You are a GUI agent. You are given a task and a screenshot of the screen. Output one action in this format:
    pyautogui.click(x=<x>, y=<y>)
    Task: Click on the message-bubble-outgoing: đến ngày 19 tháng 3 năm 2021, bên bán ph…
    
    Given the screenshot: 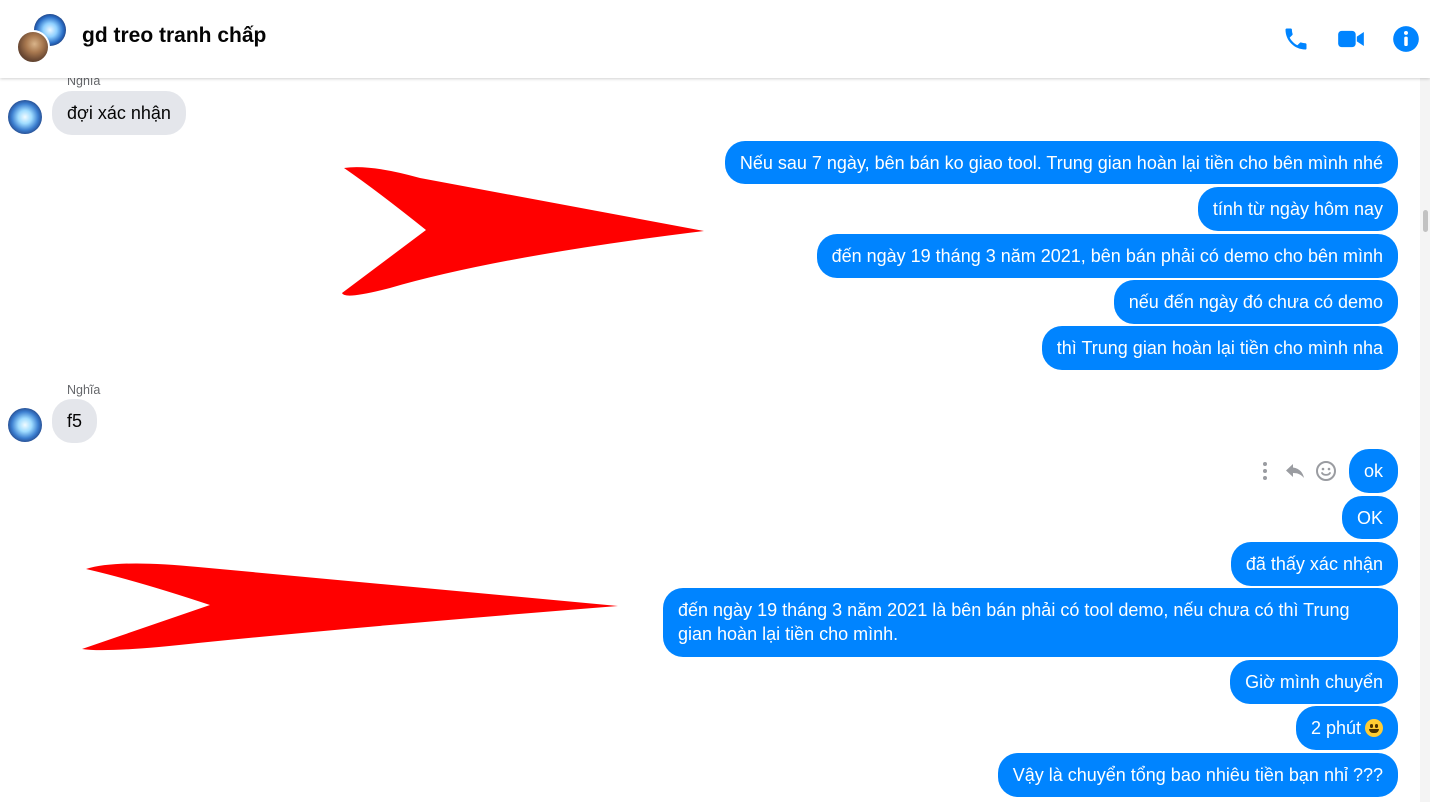 What is the action you would take?
    pyautogui.click(x=1107, y=256)
    